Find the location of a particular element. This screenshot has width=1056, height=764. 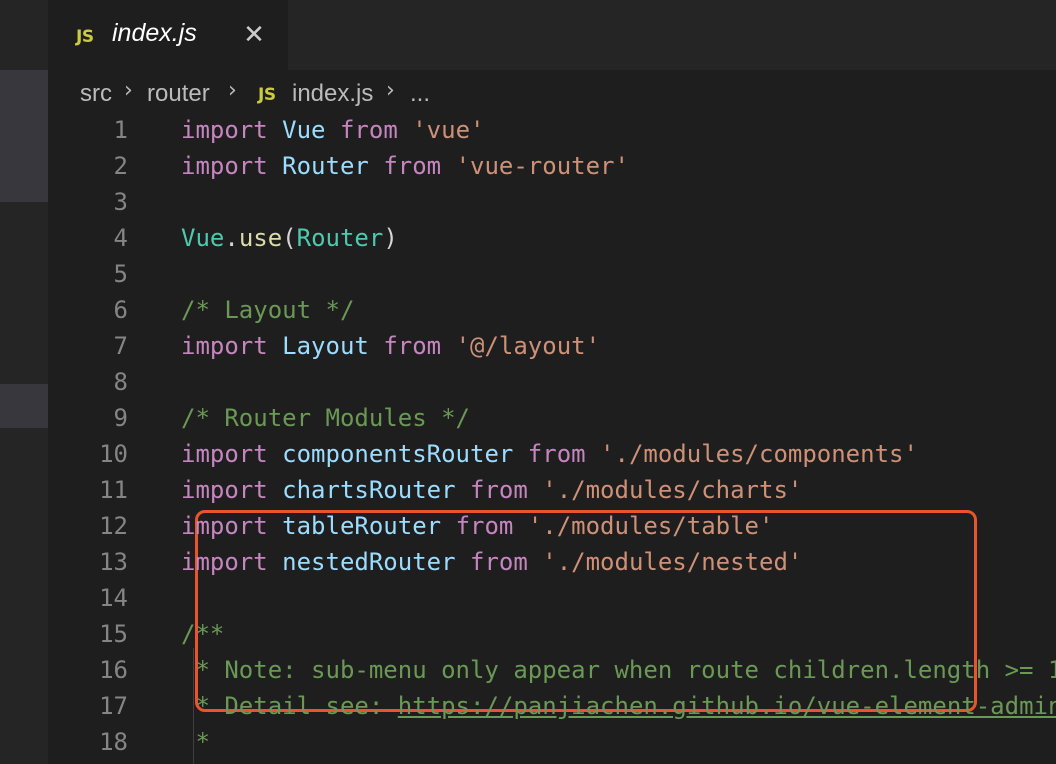

line-number: 1 is located at coordinates (120, 130).